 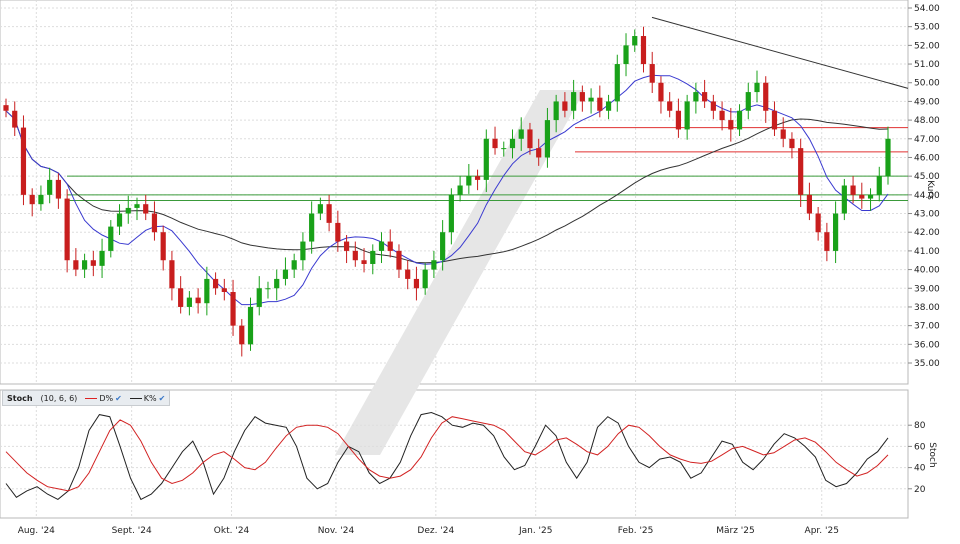 What do you see at coordinates (927, 215) in the screenshot?
I see `y-tick-label: 43.00` at bounding box center [927, 215].